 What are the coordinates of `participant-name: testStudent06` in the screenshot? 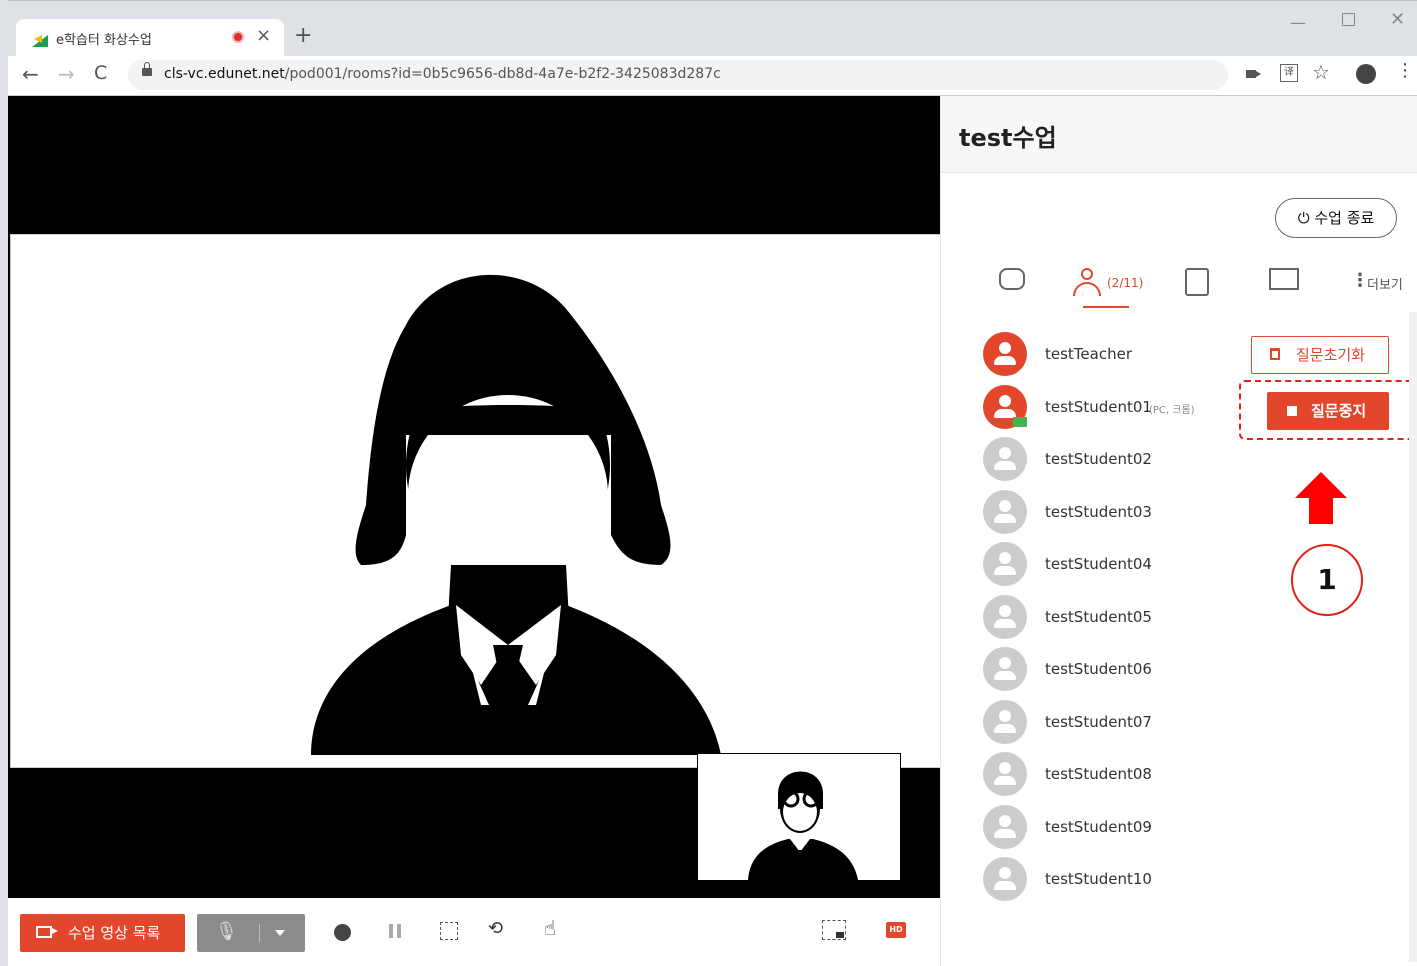 It's located at (1098, 669).